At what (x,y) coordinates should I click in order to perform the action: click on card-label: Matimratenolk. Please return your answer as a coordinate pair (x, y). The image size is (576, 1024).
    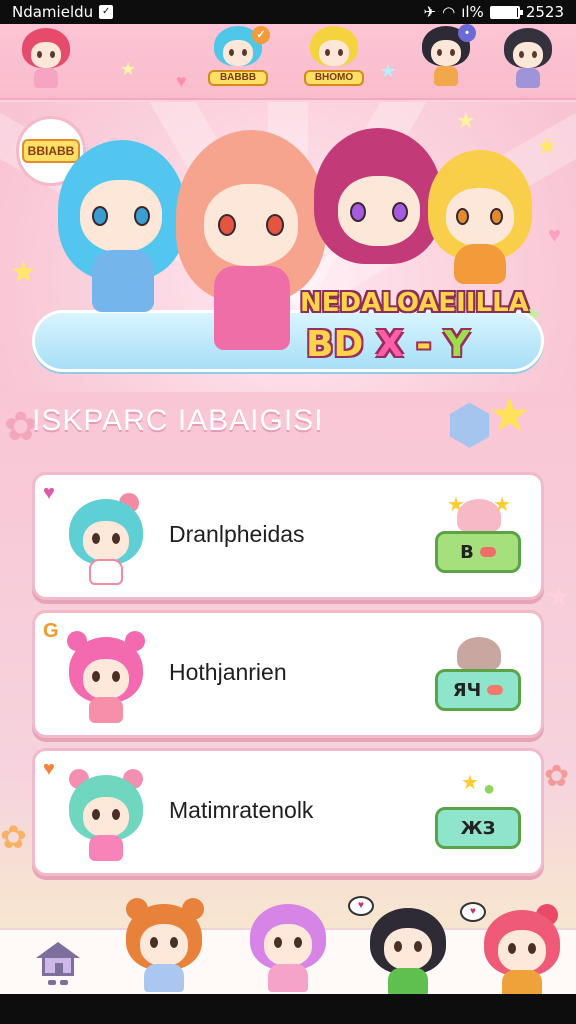
    Looking at the image, I should click on (241, 810).